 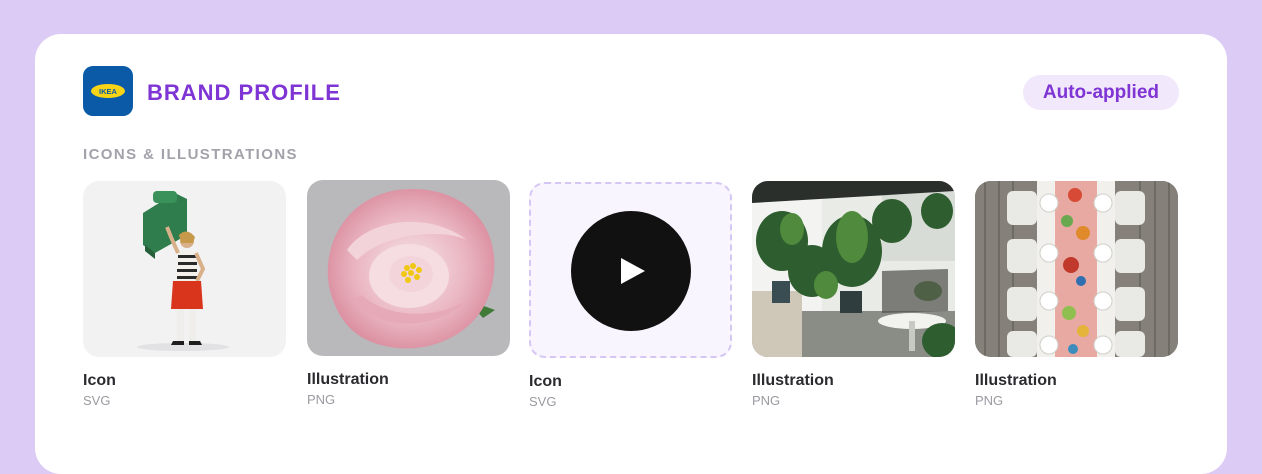 I want to click on peony-flower-thumbnail, so click(x=408, y=268).